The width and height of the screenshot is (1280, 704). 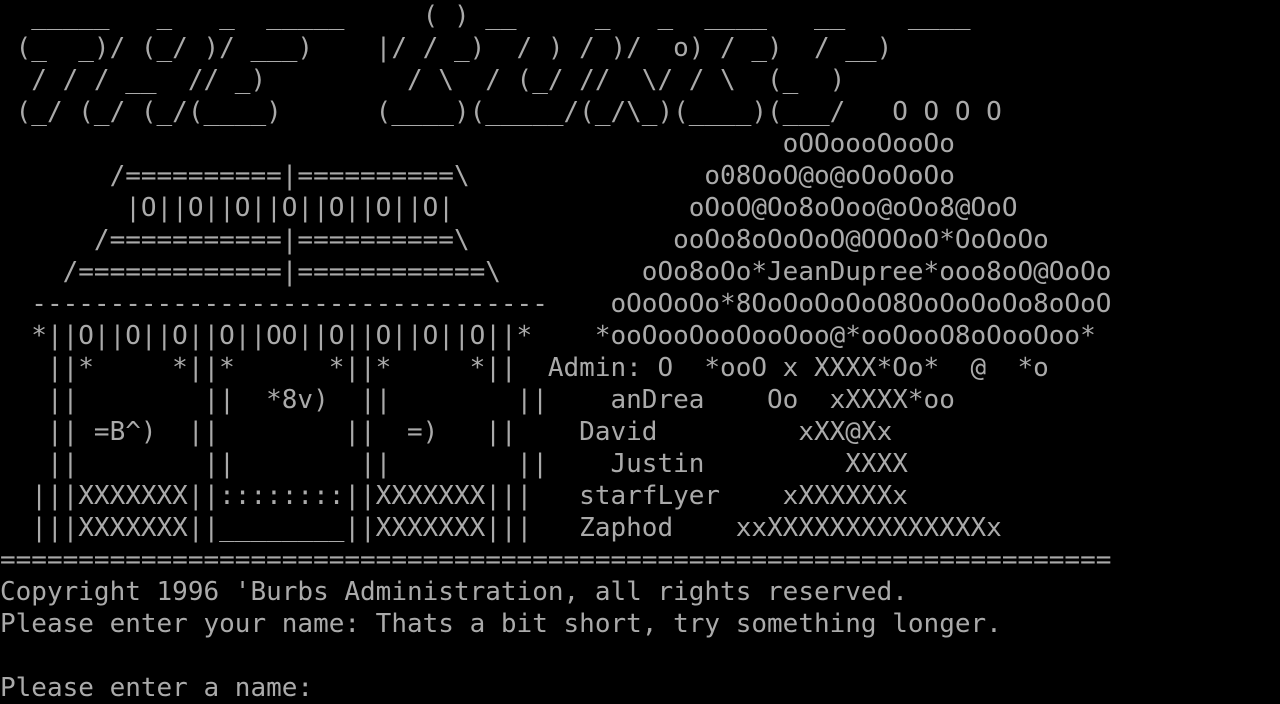 I want to click on name-input-cursor, so click(x=337, y=689).